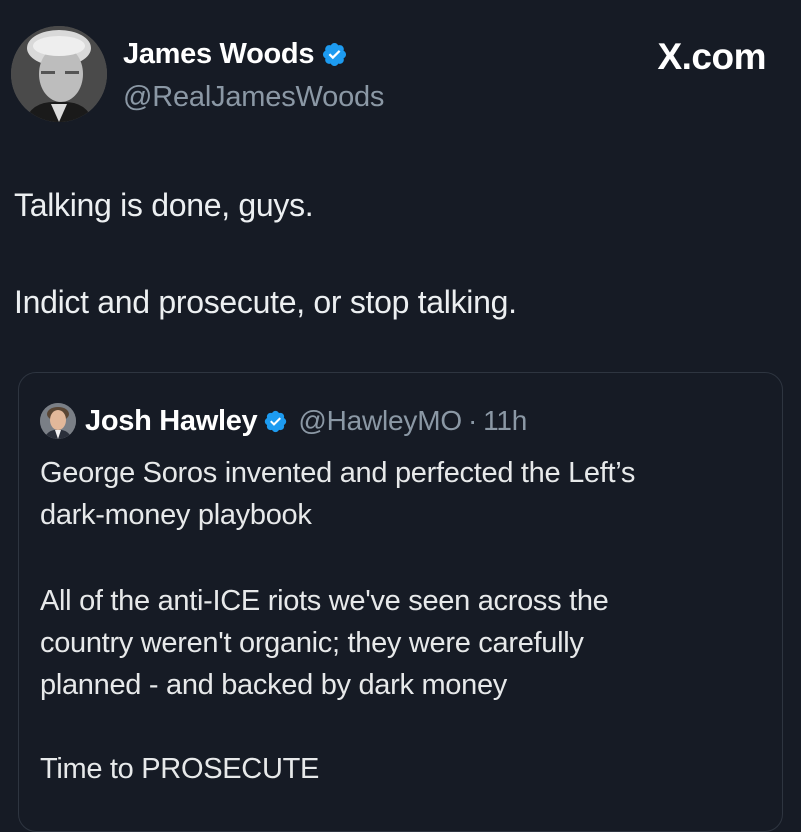 This screenshot has height=832, width=801. What do you see at coordinates (176, 515) in the screenshot?
I see `quoted-text-line: dark-money playbook` at bounding box center [176, 515].